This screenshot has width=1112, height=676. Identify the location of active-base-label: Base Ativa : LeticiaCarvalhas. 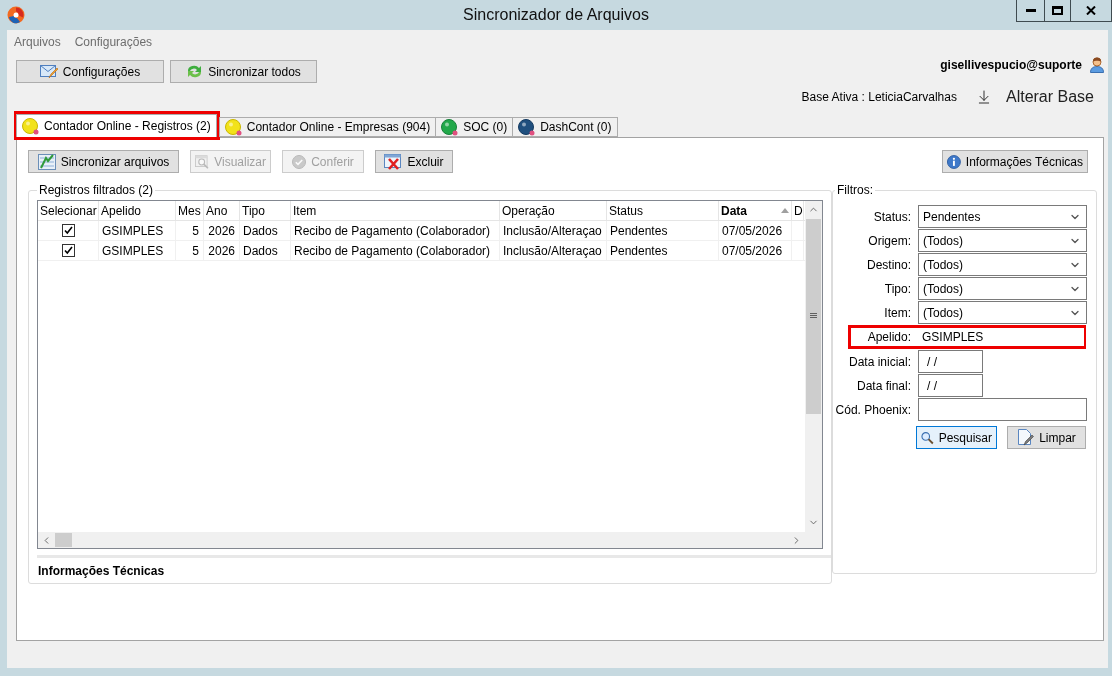
(879, 97).